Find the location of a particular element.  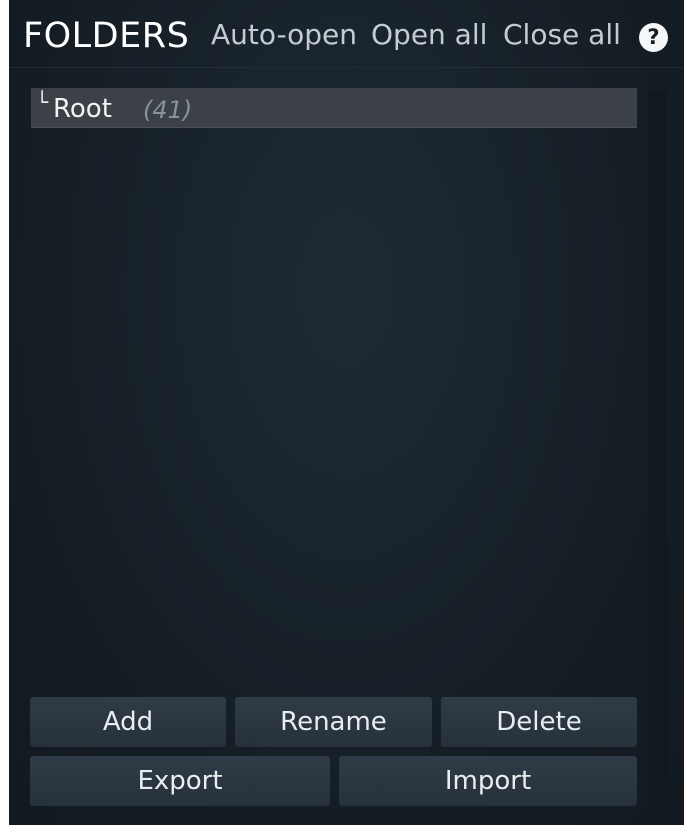

tree-scrollbar is located at coordinates (657, 447).